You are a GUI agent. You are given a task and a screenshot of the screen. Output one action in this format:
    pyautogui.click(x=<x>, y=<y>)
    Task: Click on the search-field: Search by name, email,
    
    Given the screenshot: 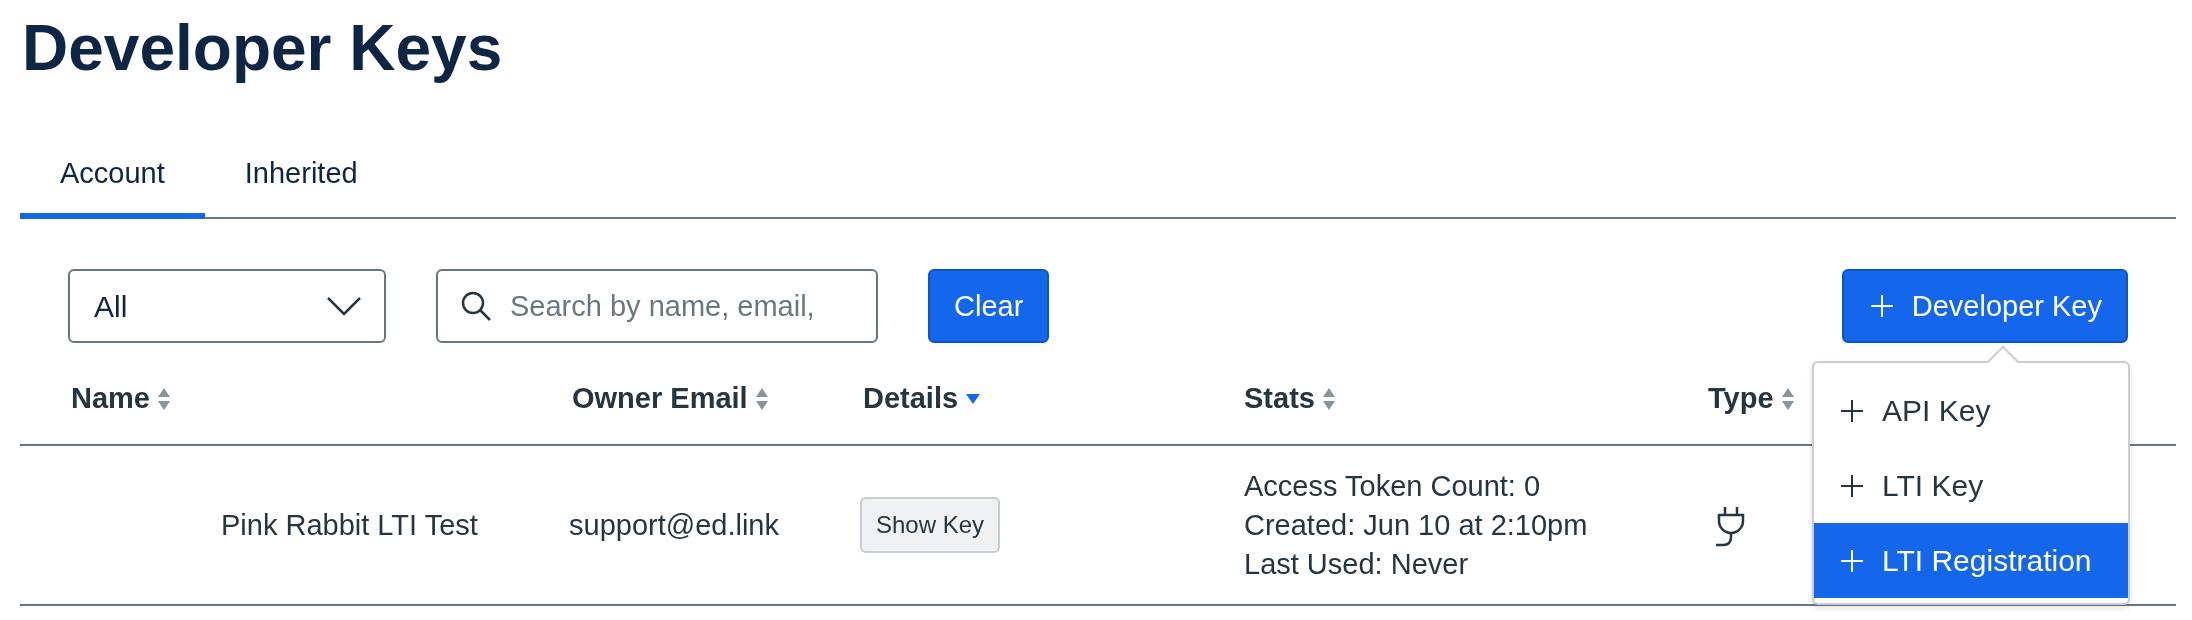 What is the action you would take?
    pyautogui.click(x=657, y=306)
    